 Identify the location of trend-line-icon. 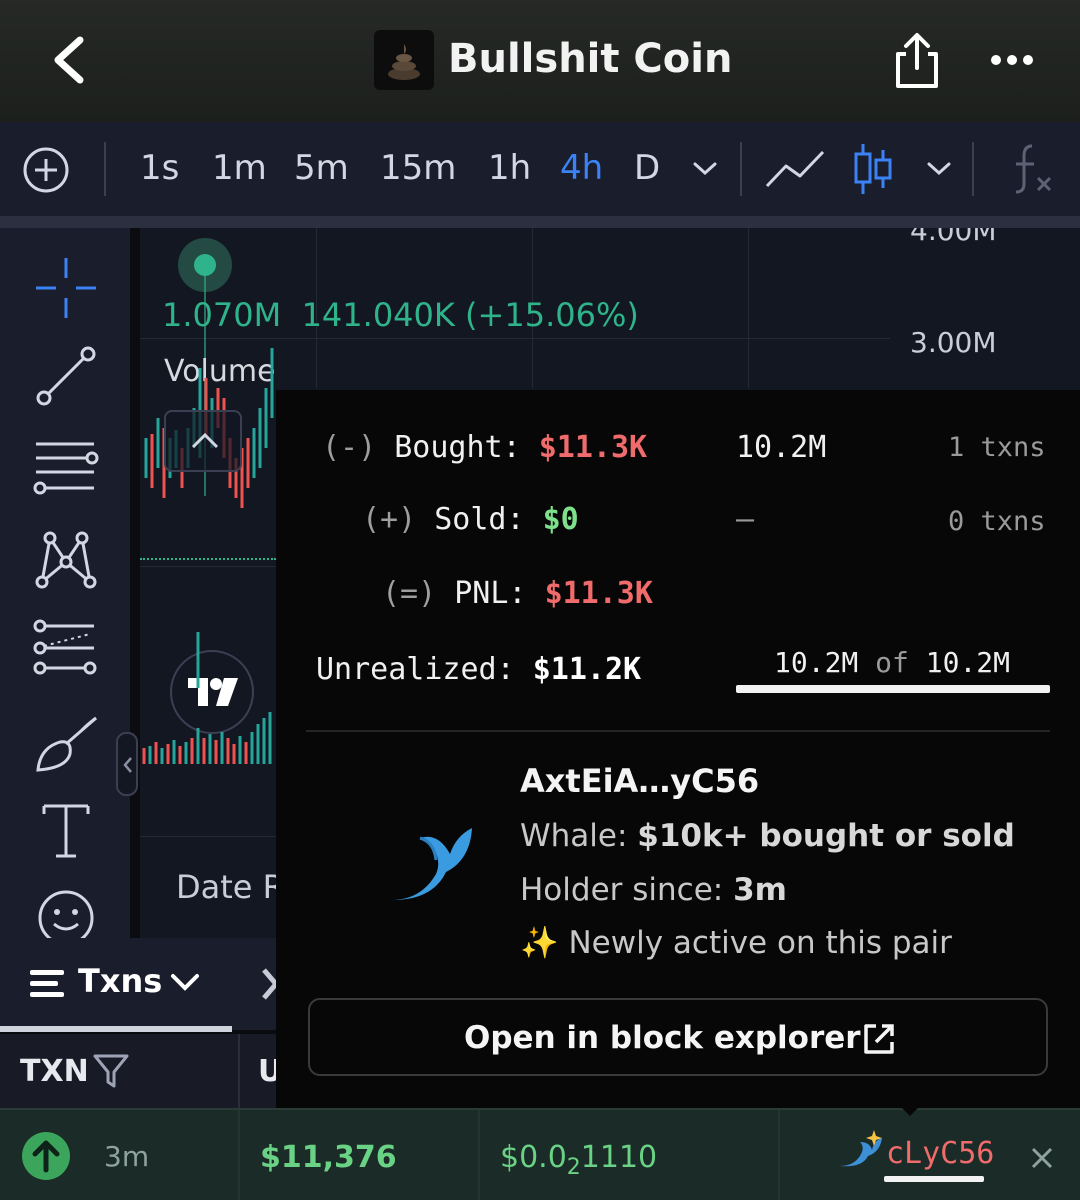
(66, 376).